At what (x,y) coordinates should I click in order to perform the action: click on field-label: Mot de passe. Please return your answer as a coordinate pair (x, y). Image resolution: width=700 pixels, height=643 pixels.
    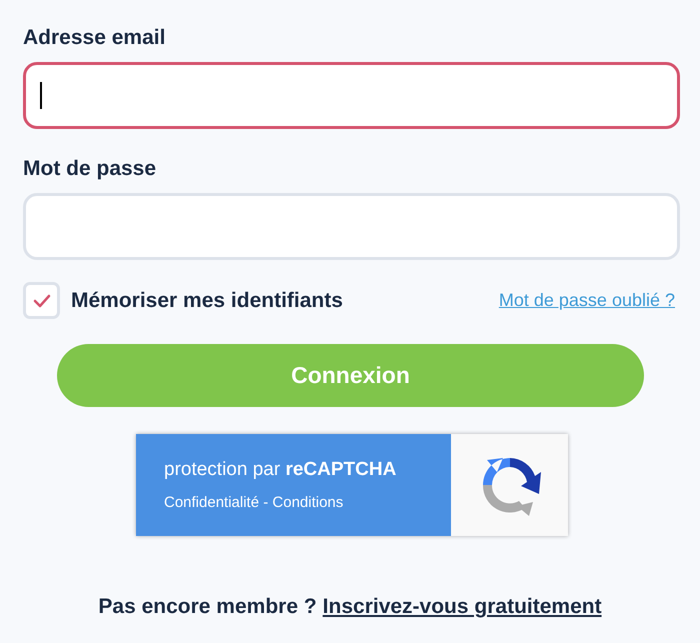
    Looking at the image, I should click on (90, 169).